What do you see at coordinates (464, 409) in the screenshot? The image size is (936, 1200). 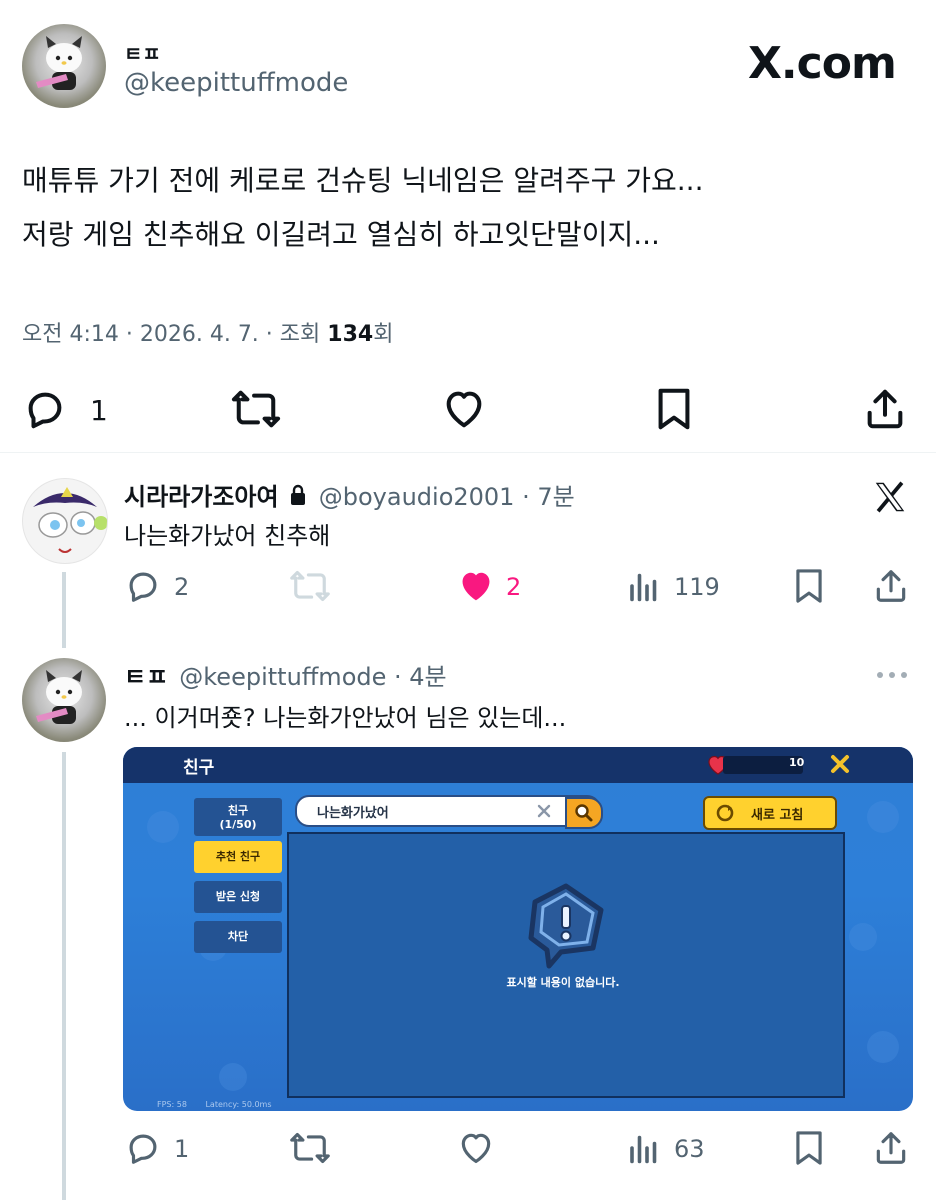 I see `like-icon` at bounding box center [464, 409].